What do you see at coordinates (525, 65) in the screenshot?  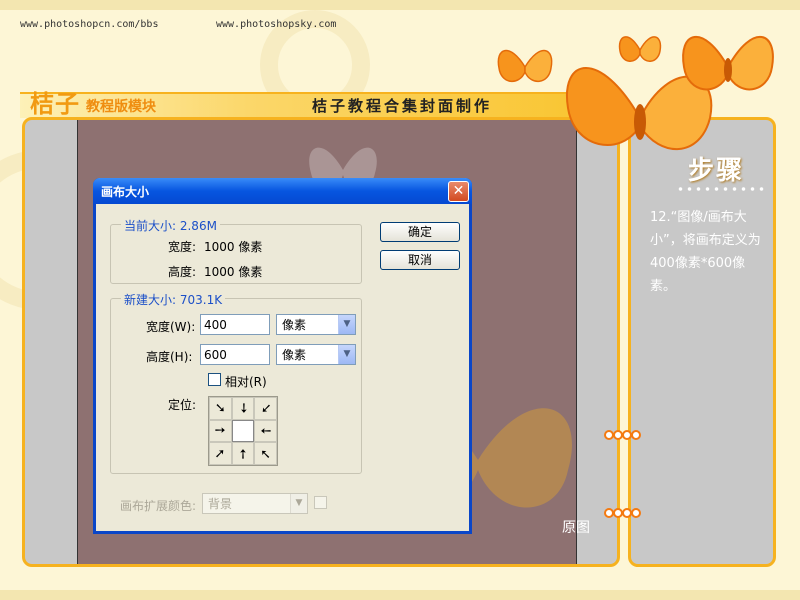 I see `butterfly-small-icon` at bounding box center [525, 65].